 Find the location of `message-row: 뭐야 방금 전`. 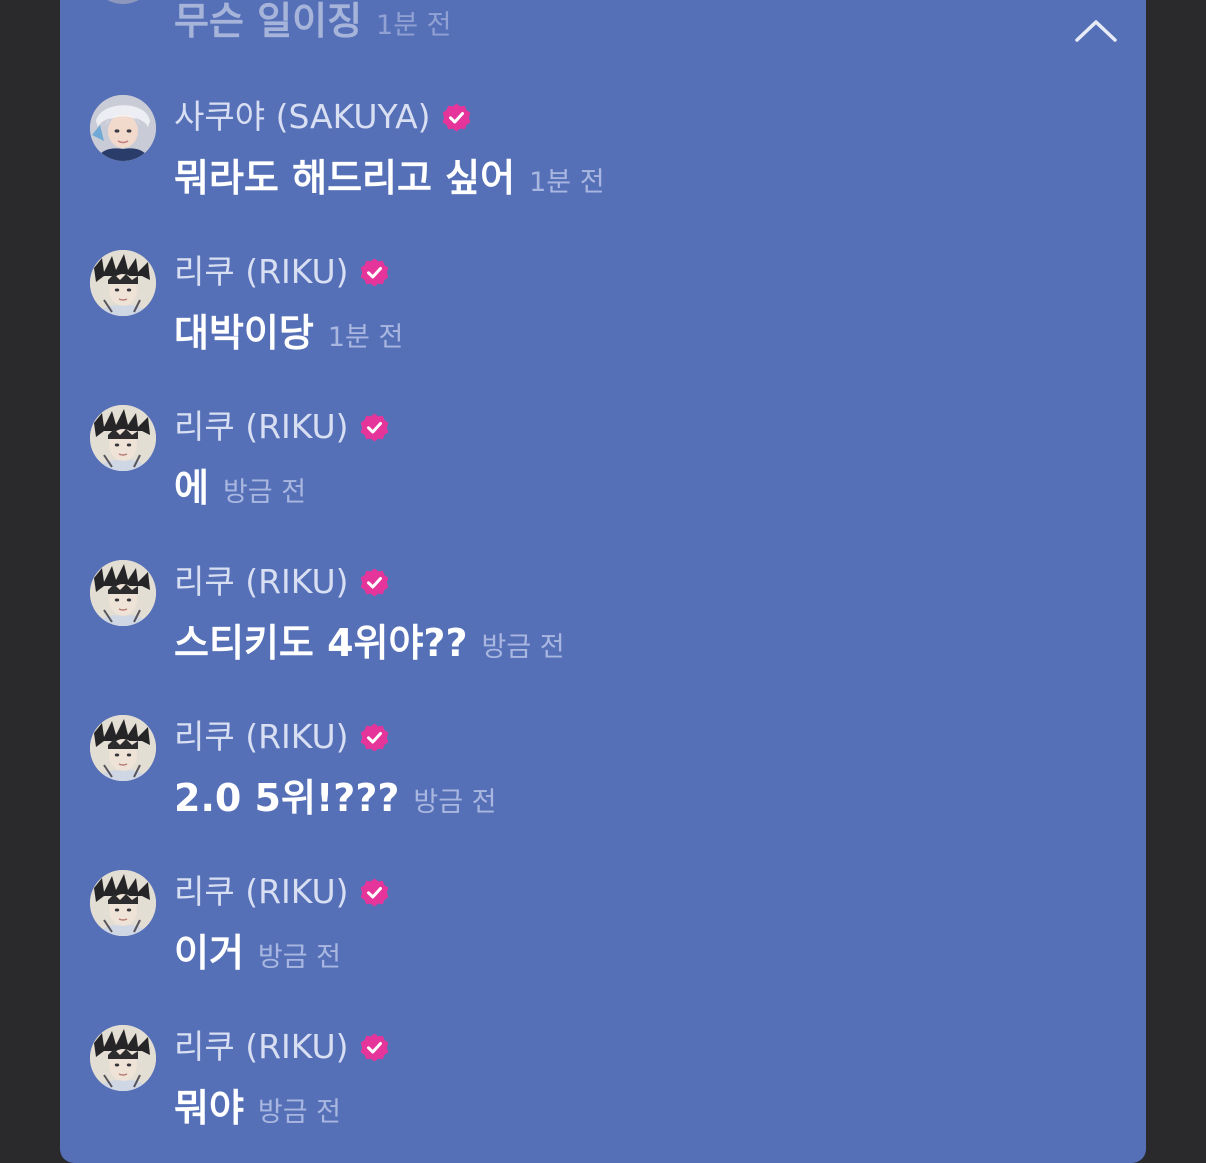

message-row: 뭐야 방금 전 is located at coordinates (257, 1108).